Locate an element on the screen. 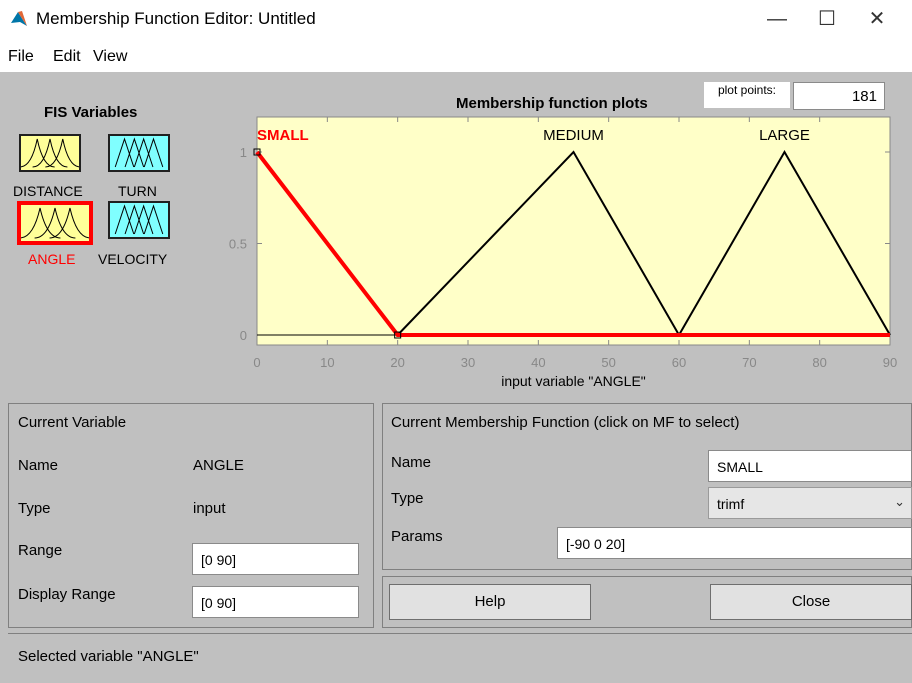 The image size is (912, 683). status-bar: Selected variable "ANGLE" is located at coordinates (460, 658).